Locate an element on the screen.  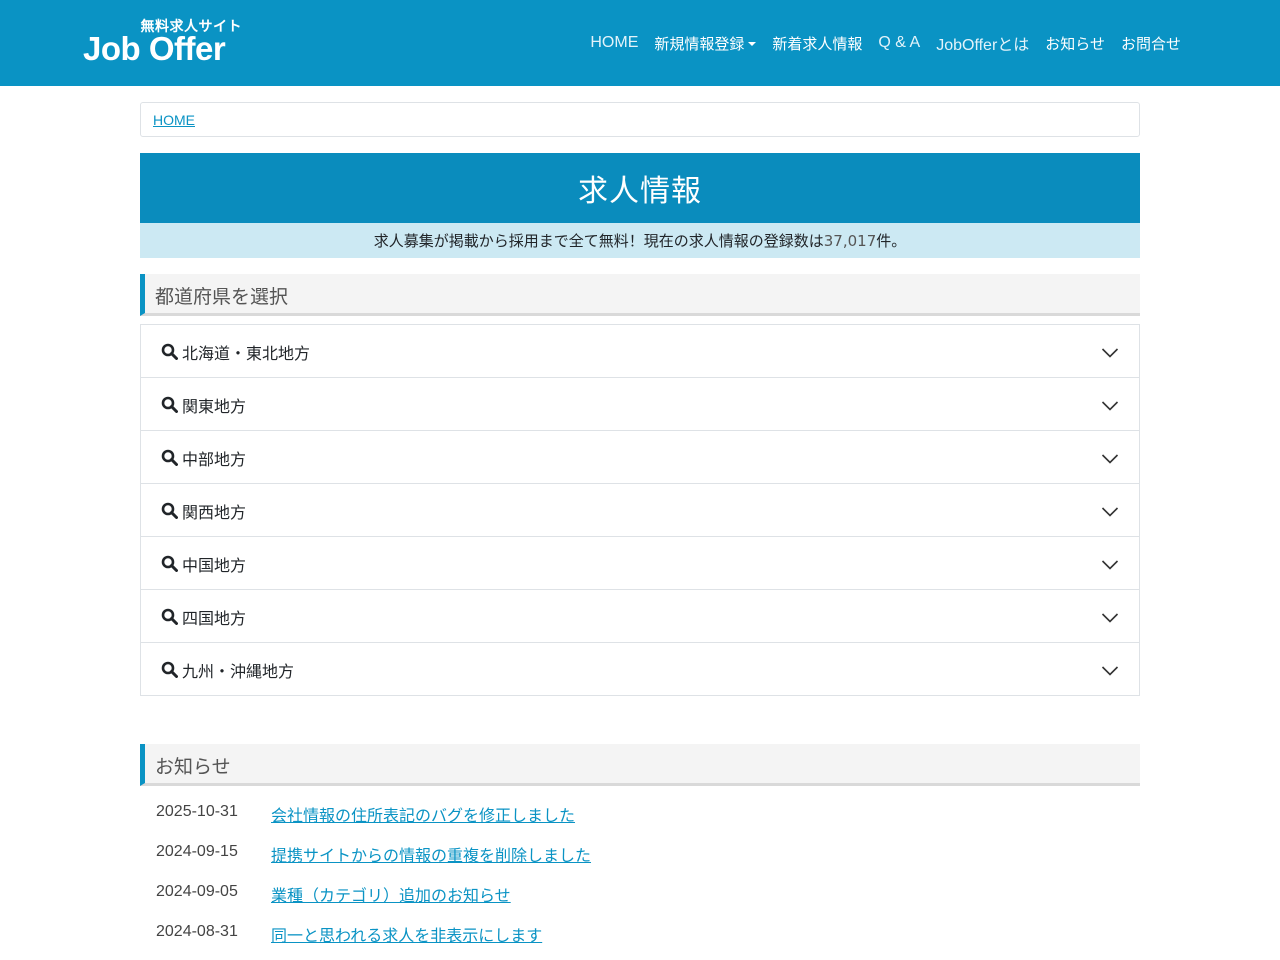
region-item-3: 関西地方 is located at coordinates (640, 510).